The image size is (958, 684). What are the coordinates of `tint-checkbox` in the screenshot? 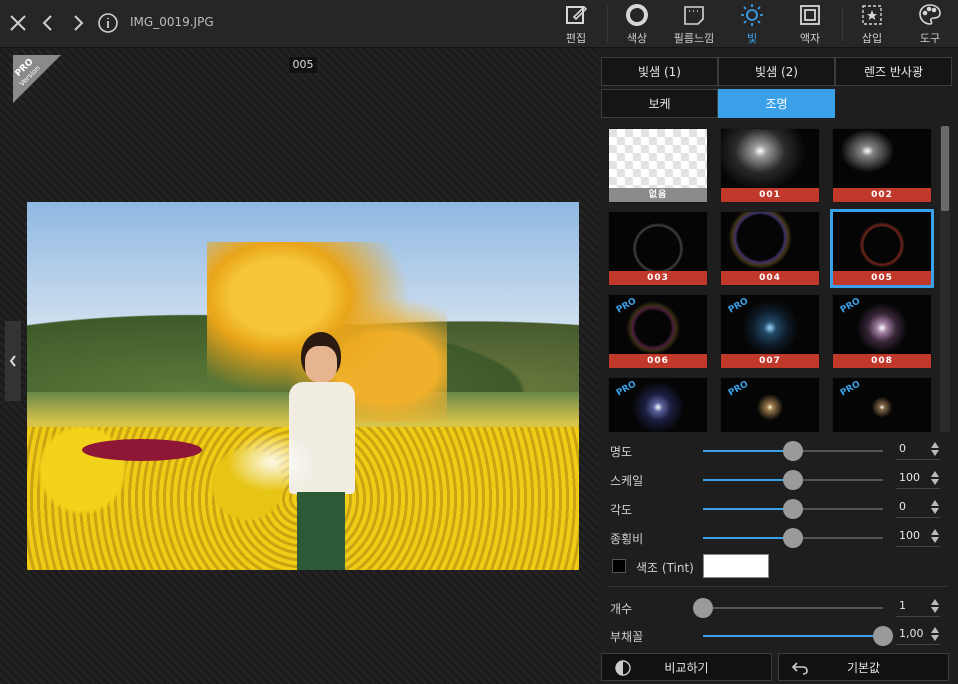 It's located at (619, 566).